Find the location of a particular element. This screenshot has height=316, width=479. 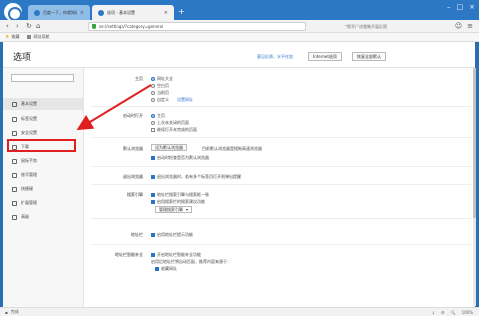

scrollbar is located at coordinates (474, 187).